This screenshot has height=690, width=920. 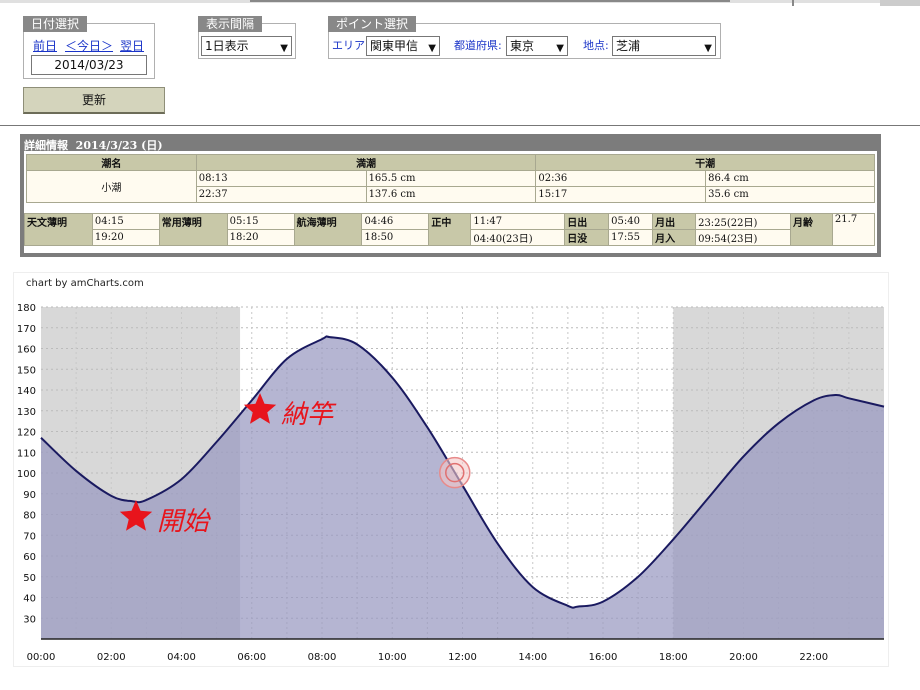 What do you see at coordinates (395, 221) in the screenshot?
I see `nautical-twilight-start: 04:46` at bounding box center [395, 221].